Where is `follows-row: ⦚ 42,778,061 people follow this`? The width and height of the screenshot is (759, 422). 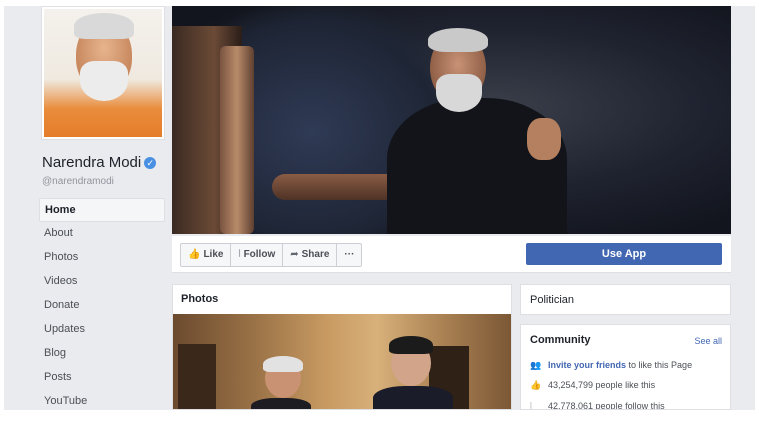 follows-row: ⦚ 42,778,061 people follow this is located at coordinates (597, 405).